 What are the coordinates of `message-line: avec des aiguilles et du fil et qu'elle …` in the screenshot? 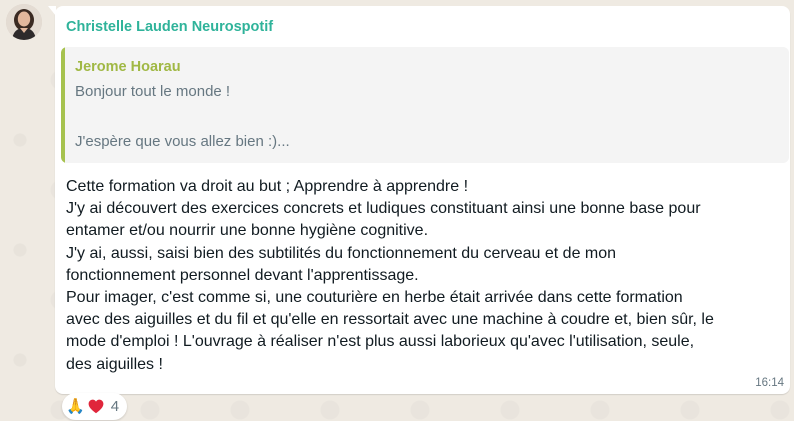 It's located at (390, 320).